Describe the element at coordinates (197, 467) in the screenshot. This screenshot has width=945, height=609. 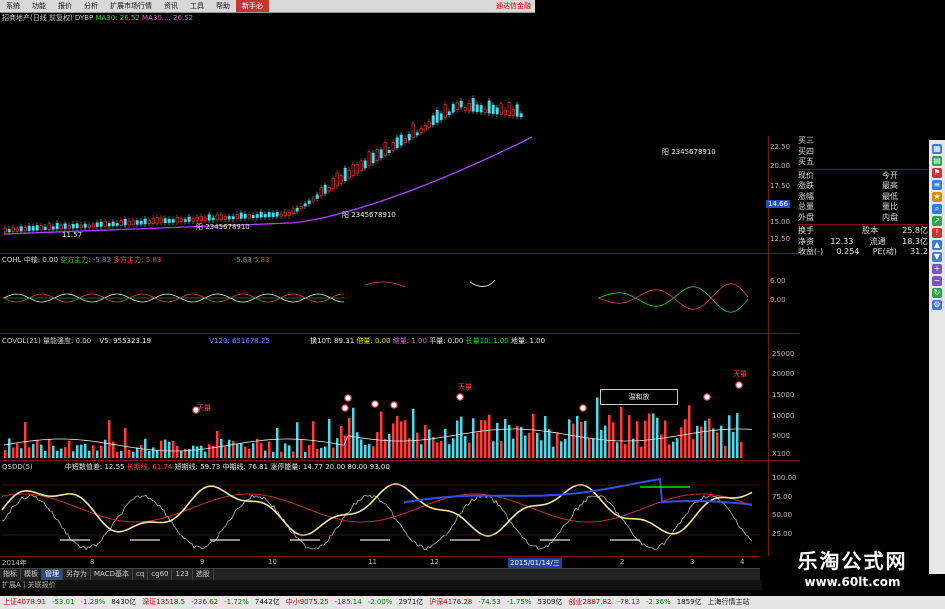
I see `qsdd-param-3: 短期线: 59.73` at that location.